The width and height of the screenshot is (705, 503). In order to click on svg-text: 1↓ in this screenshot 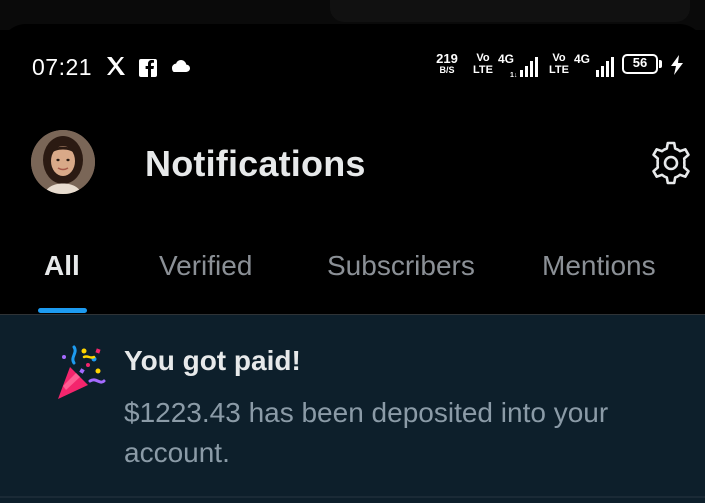, I will do `click(513, 75)`.